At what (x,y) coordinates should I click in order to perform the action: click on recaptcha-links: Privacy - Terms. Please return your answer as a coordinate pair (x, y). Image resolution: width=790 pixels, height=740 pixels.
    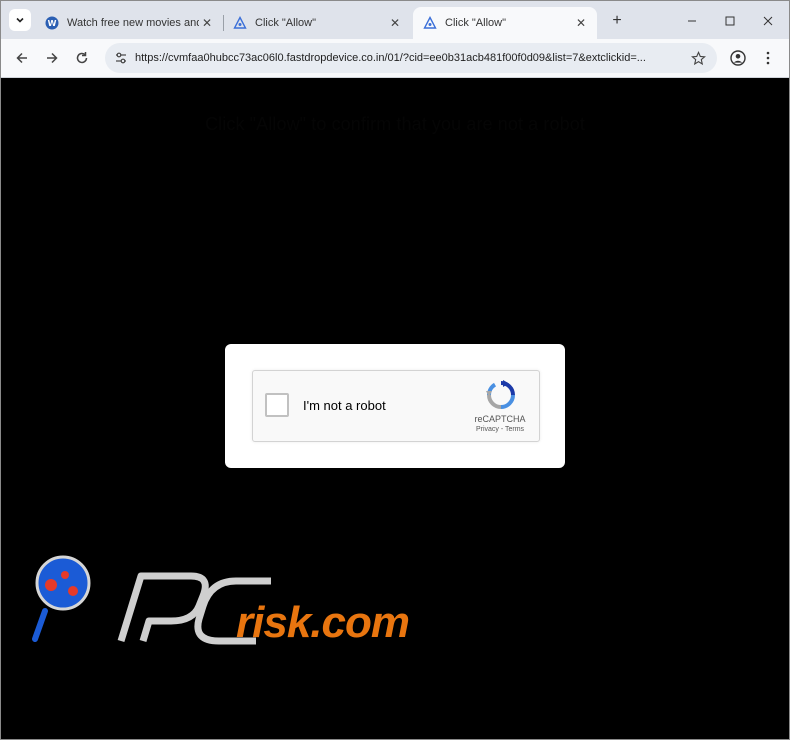
    Looking at the image, I should click on (500, 429).